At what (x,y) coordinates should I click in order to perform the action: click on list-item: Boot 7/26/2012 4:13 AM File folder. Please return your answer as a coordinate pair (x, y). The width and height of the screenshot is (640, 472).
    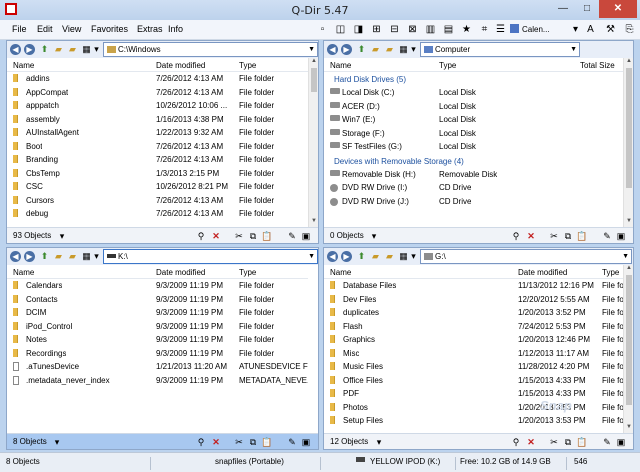
    Looking at the image, I should click on (157, 147).